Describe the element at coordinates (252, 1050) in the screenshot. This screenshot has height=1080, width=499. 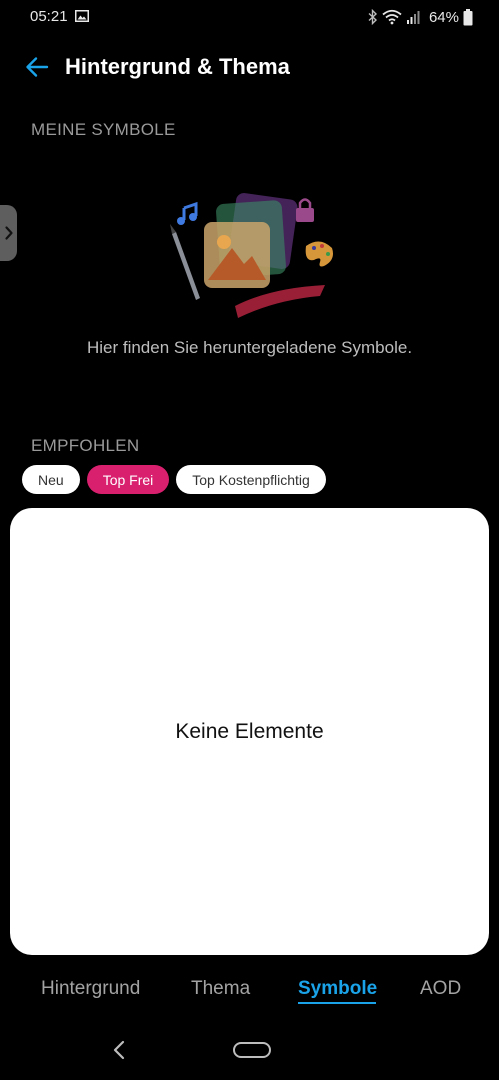
I see `nav-home-icon` at that location.